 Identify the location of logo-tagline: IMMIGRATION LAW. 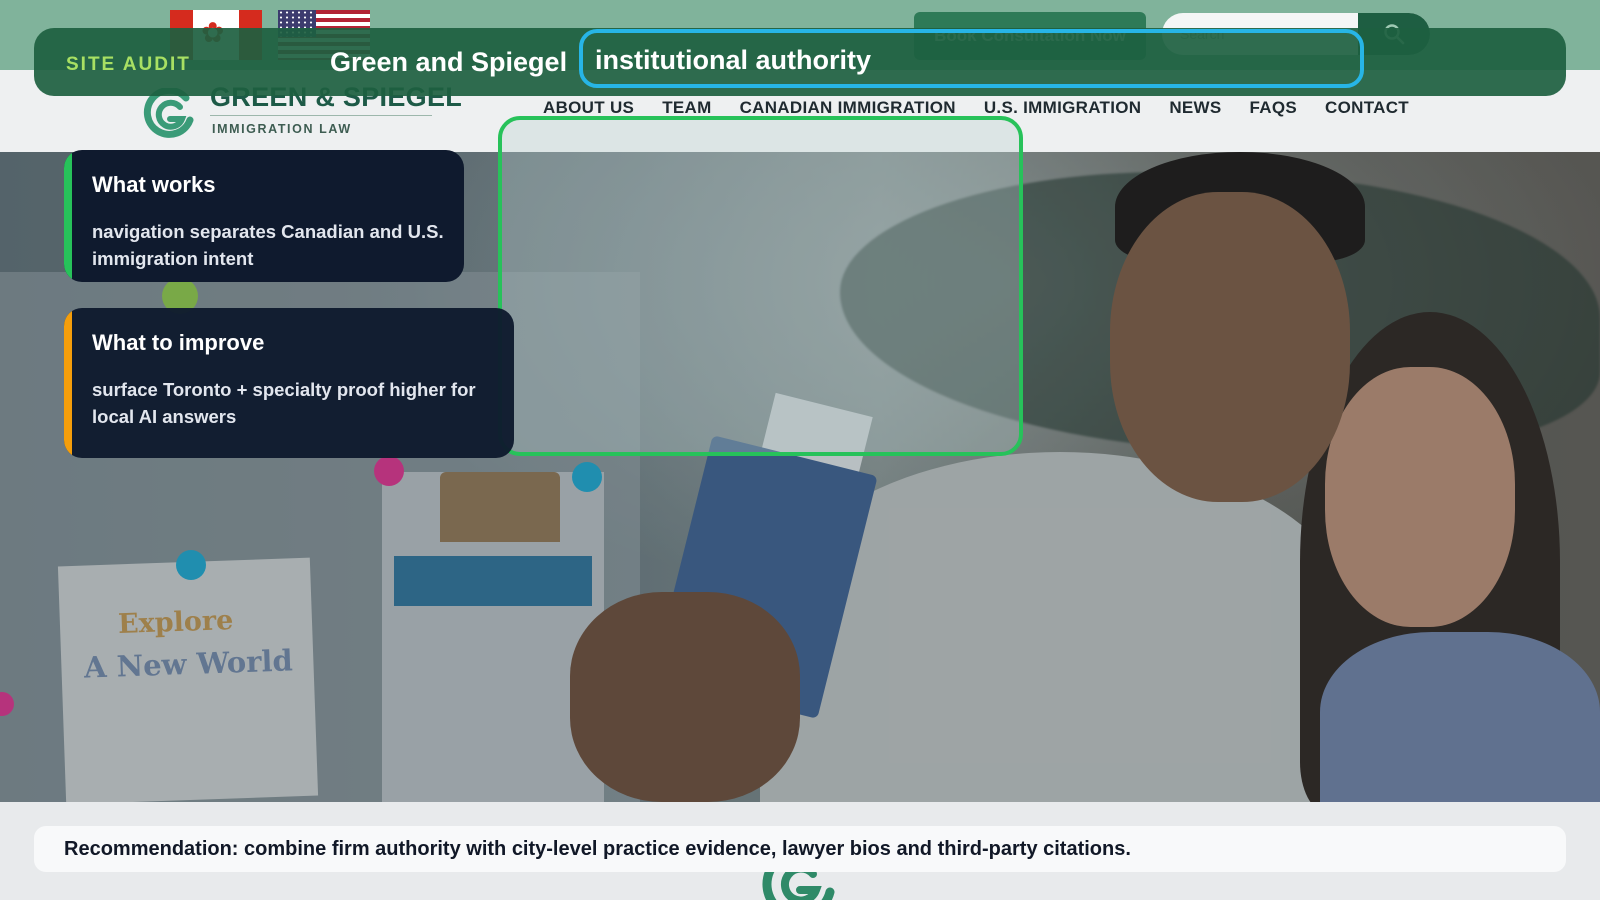
(282, 129).